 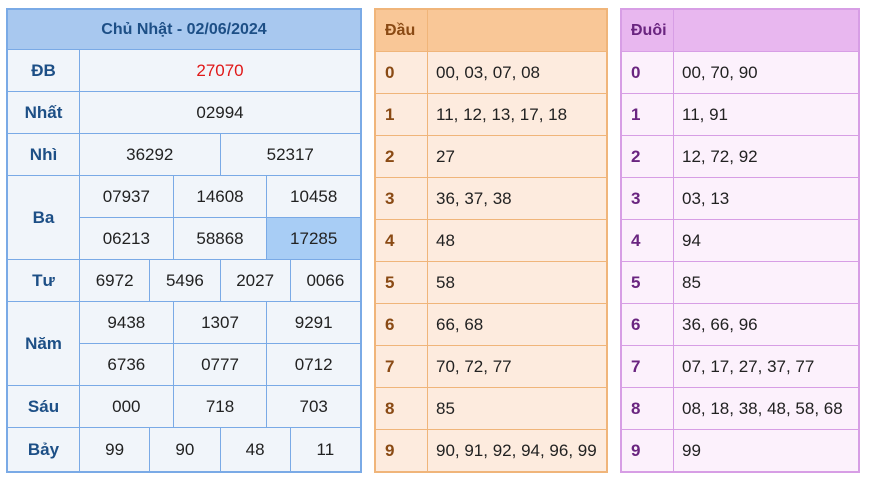 I want to click on dau-header: Đầu, so click(x=491, y=31).